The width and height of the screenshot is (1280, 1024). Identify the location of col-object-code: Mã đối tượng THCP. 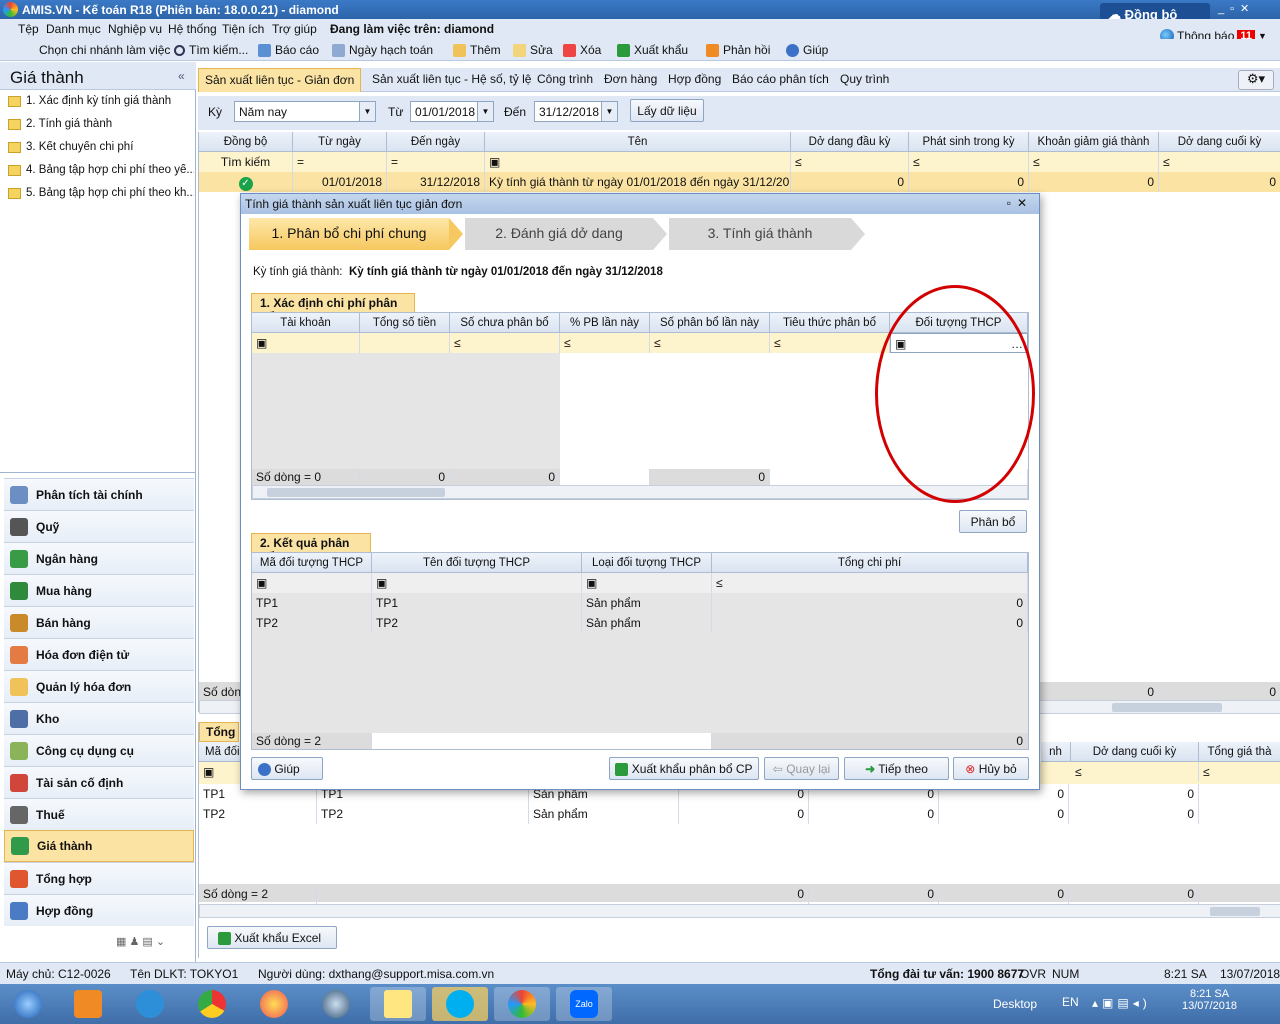
(312, 563).